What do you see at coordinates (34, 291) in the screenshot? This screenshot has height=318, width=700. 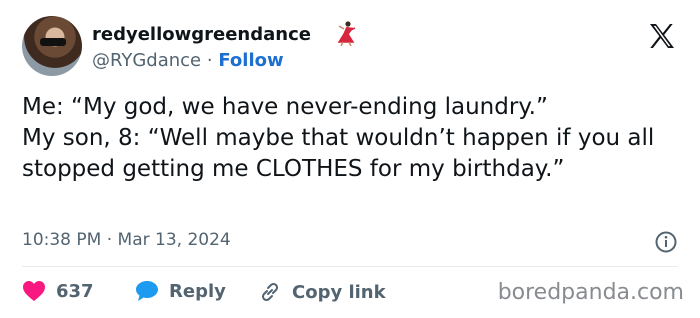 I see `heart-icon` at bounding box center [34, 291].